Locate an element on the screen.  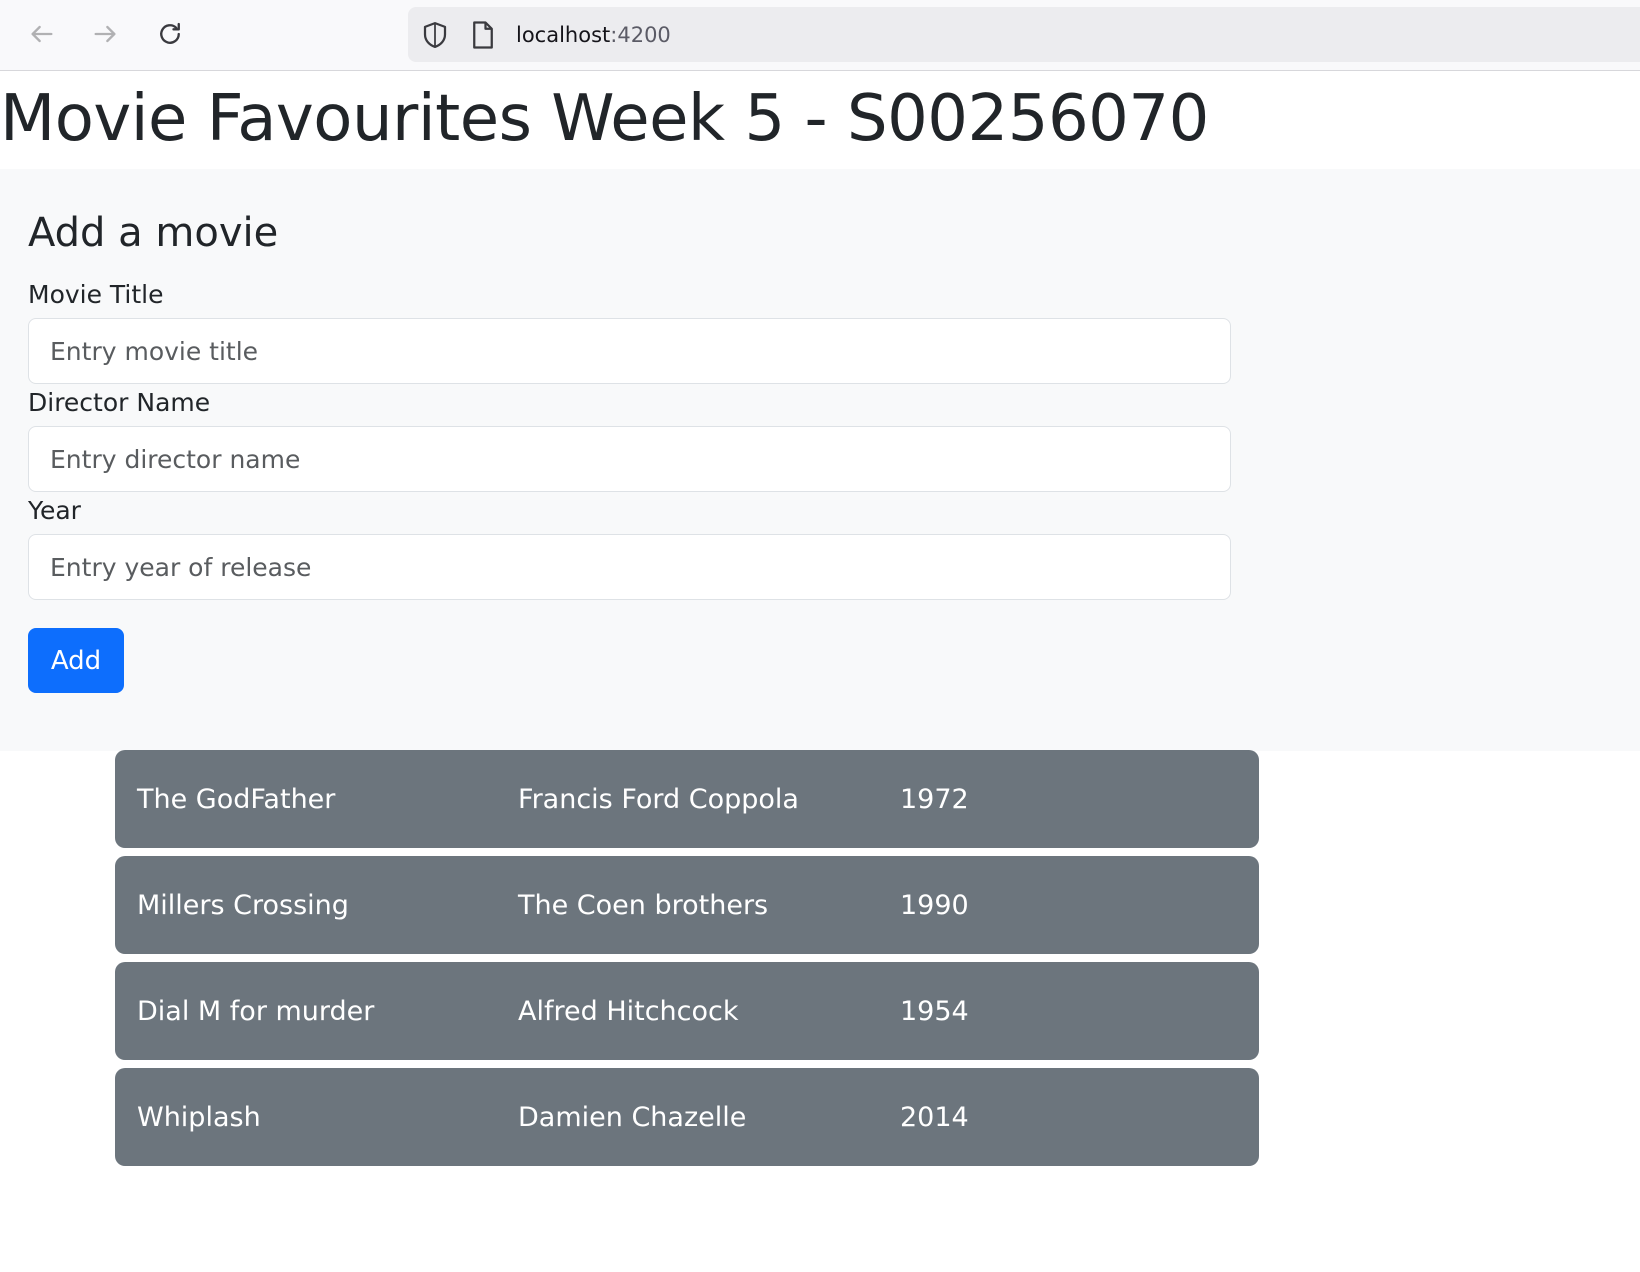
movie-title: Whiplash is located at coordinates (199, 1117).